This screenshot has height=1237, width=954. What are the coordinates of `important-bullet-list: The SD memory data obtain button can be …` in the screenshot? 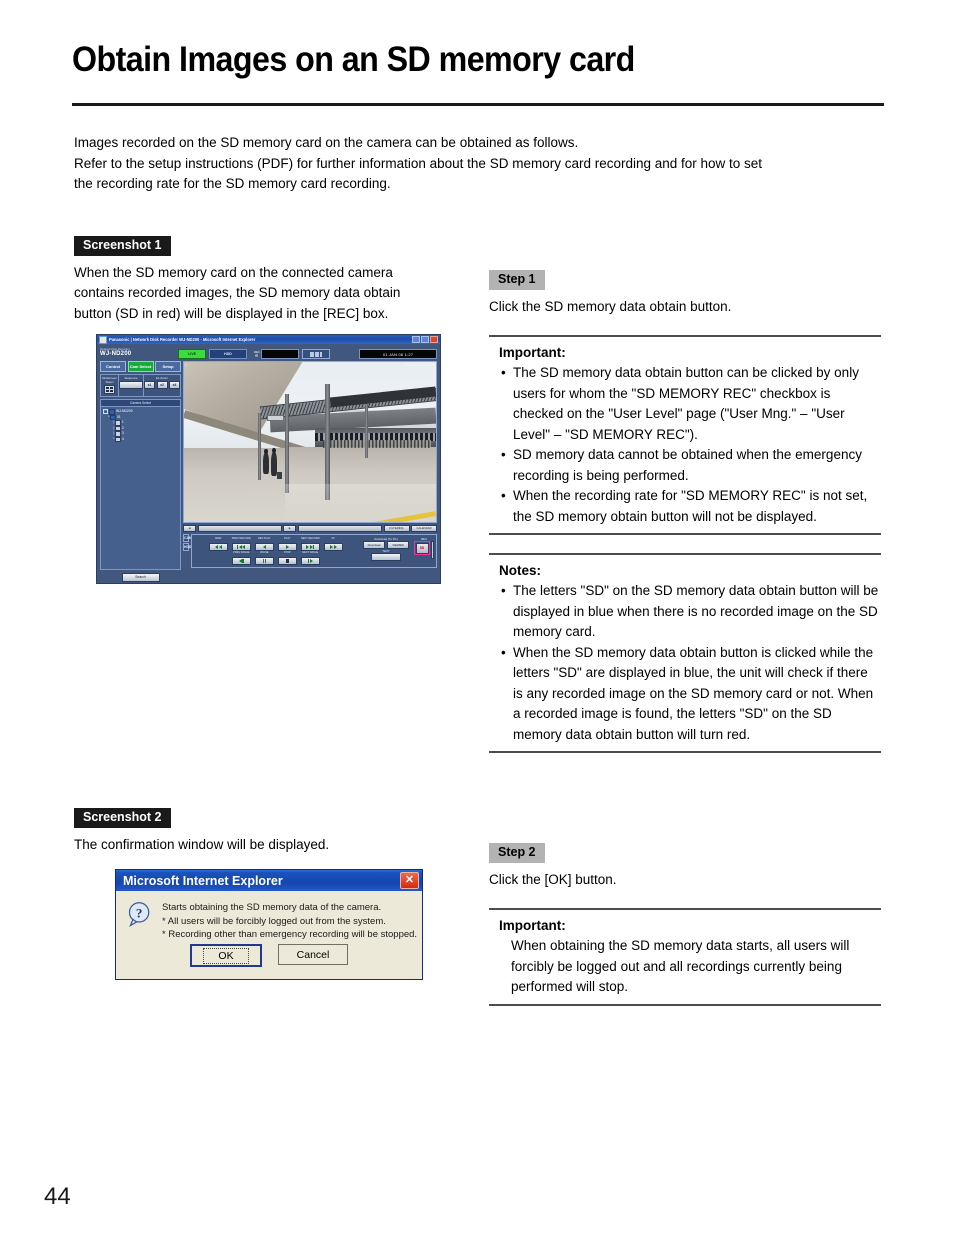 It's located at (690, 445).